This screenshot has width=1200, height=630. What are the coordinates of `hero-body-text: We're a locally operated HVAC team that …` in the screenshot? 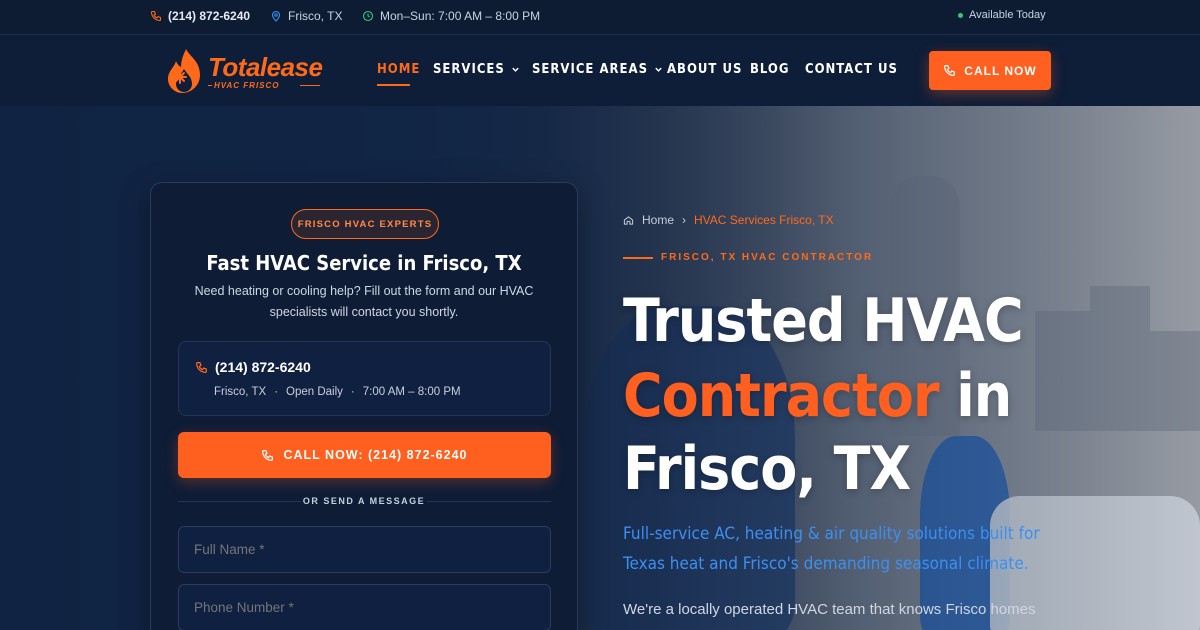 It's located at (829, 609).